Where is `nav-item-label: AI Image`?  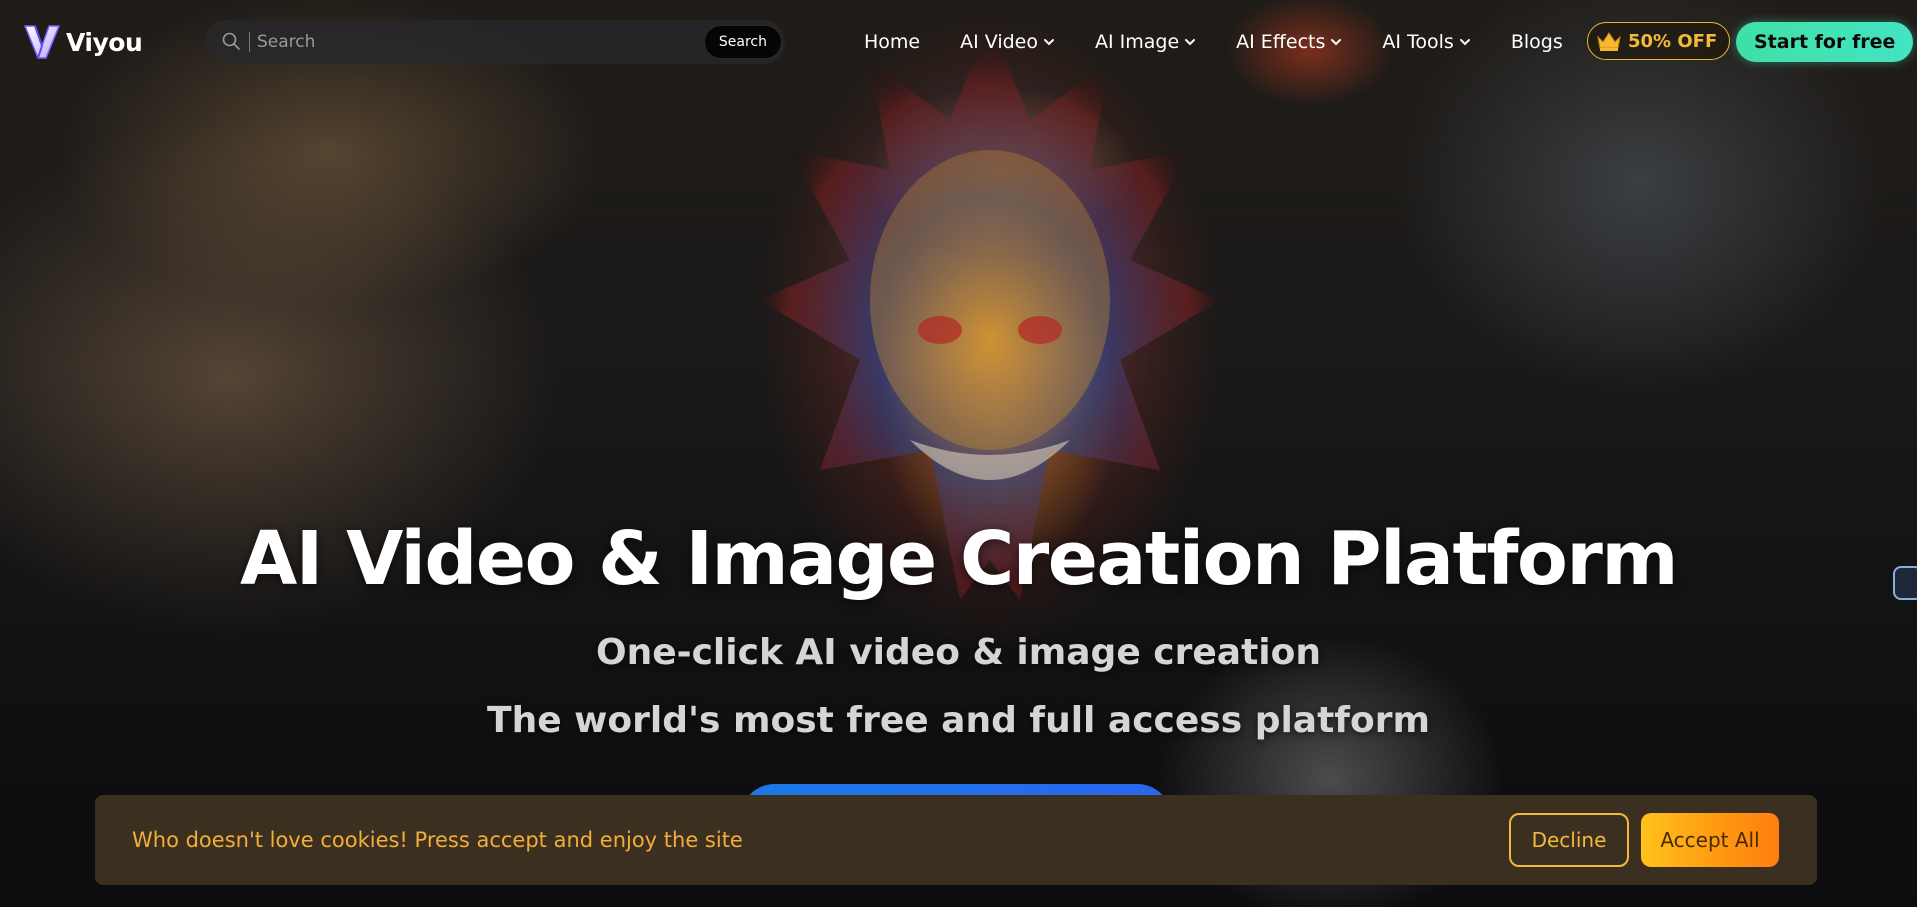
nav-item-label: AI Image is located at coordinates (1137, 42).